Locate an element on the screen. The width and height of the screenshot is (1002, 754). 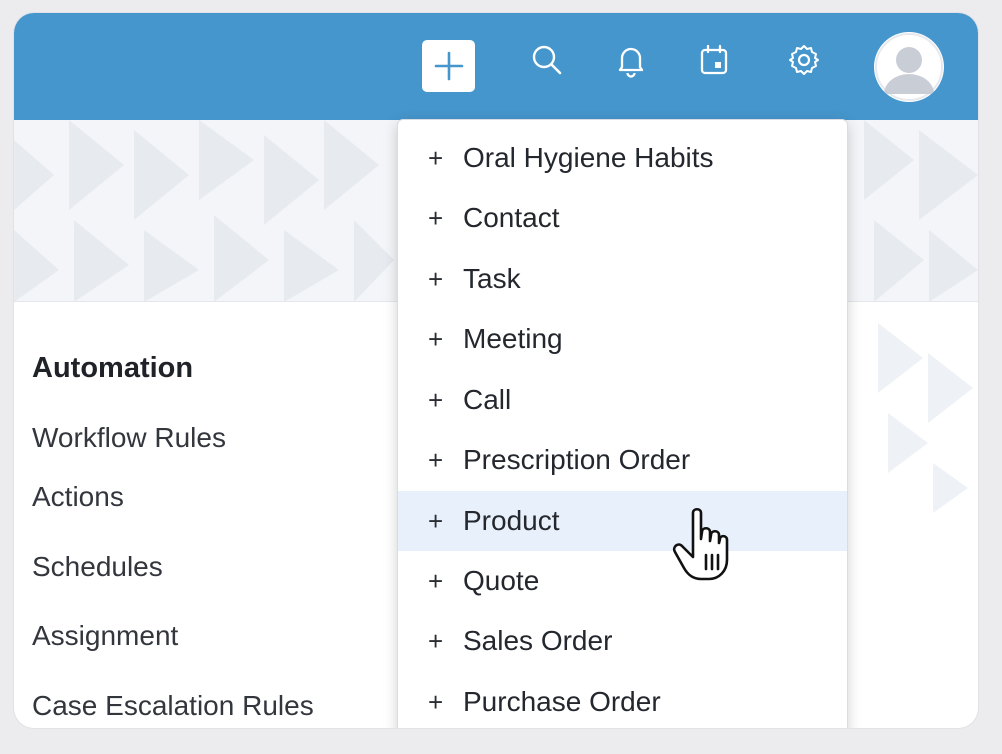
menu-item-label: Task is located at coordinates (492, 278).